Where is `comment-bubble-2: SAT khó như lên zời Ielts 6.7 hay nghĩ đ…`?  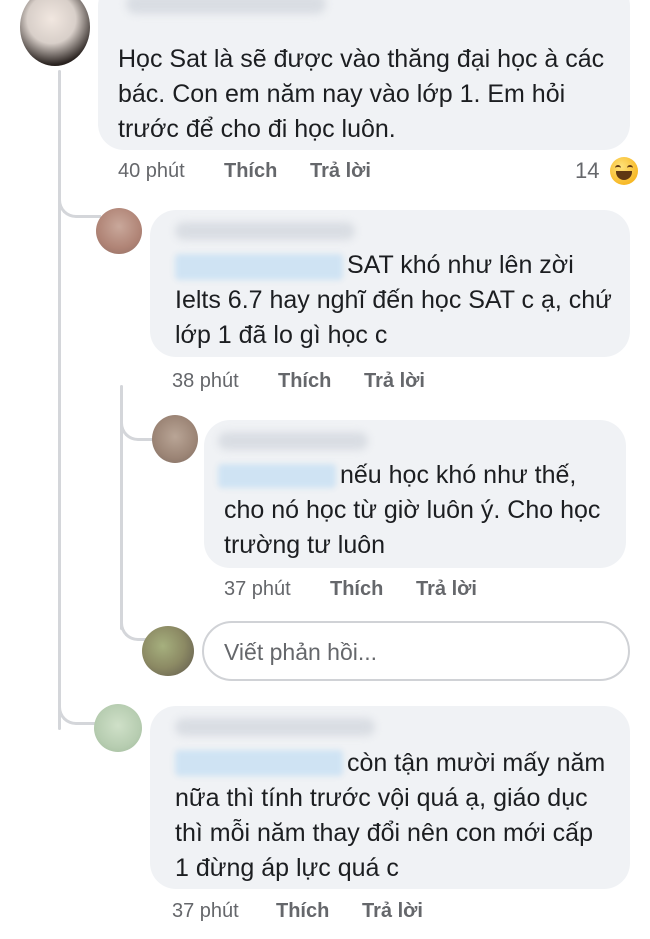
comment-bubble-2: SAT khó như lên zời Ielts 6.7 hay nghĩ đ… is located at coordinates (390, 283).